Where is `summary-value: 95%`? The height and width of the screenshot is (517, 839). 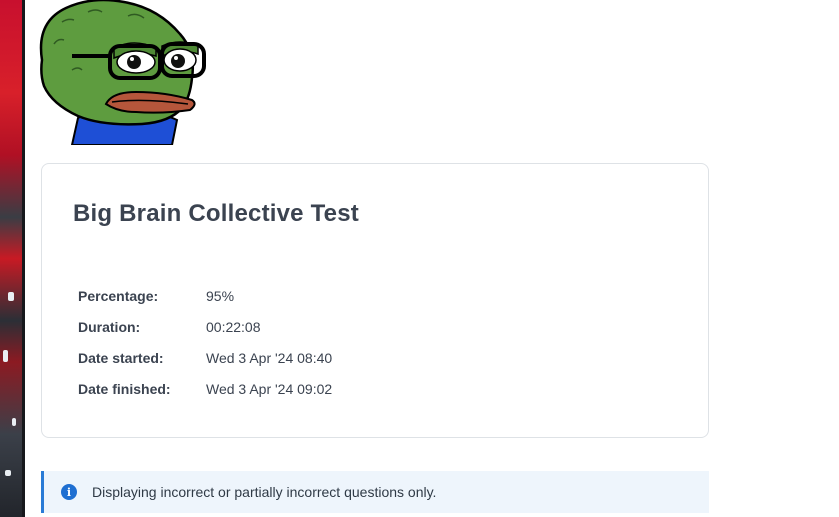
summary-value: 95% is located at coordinates (220, 295).